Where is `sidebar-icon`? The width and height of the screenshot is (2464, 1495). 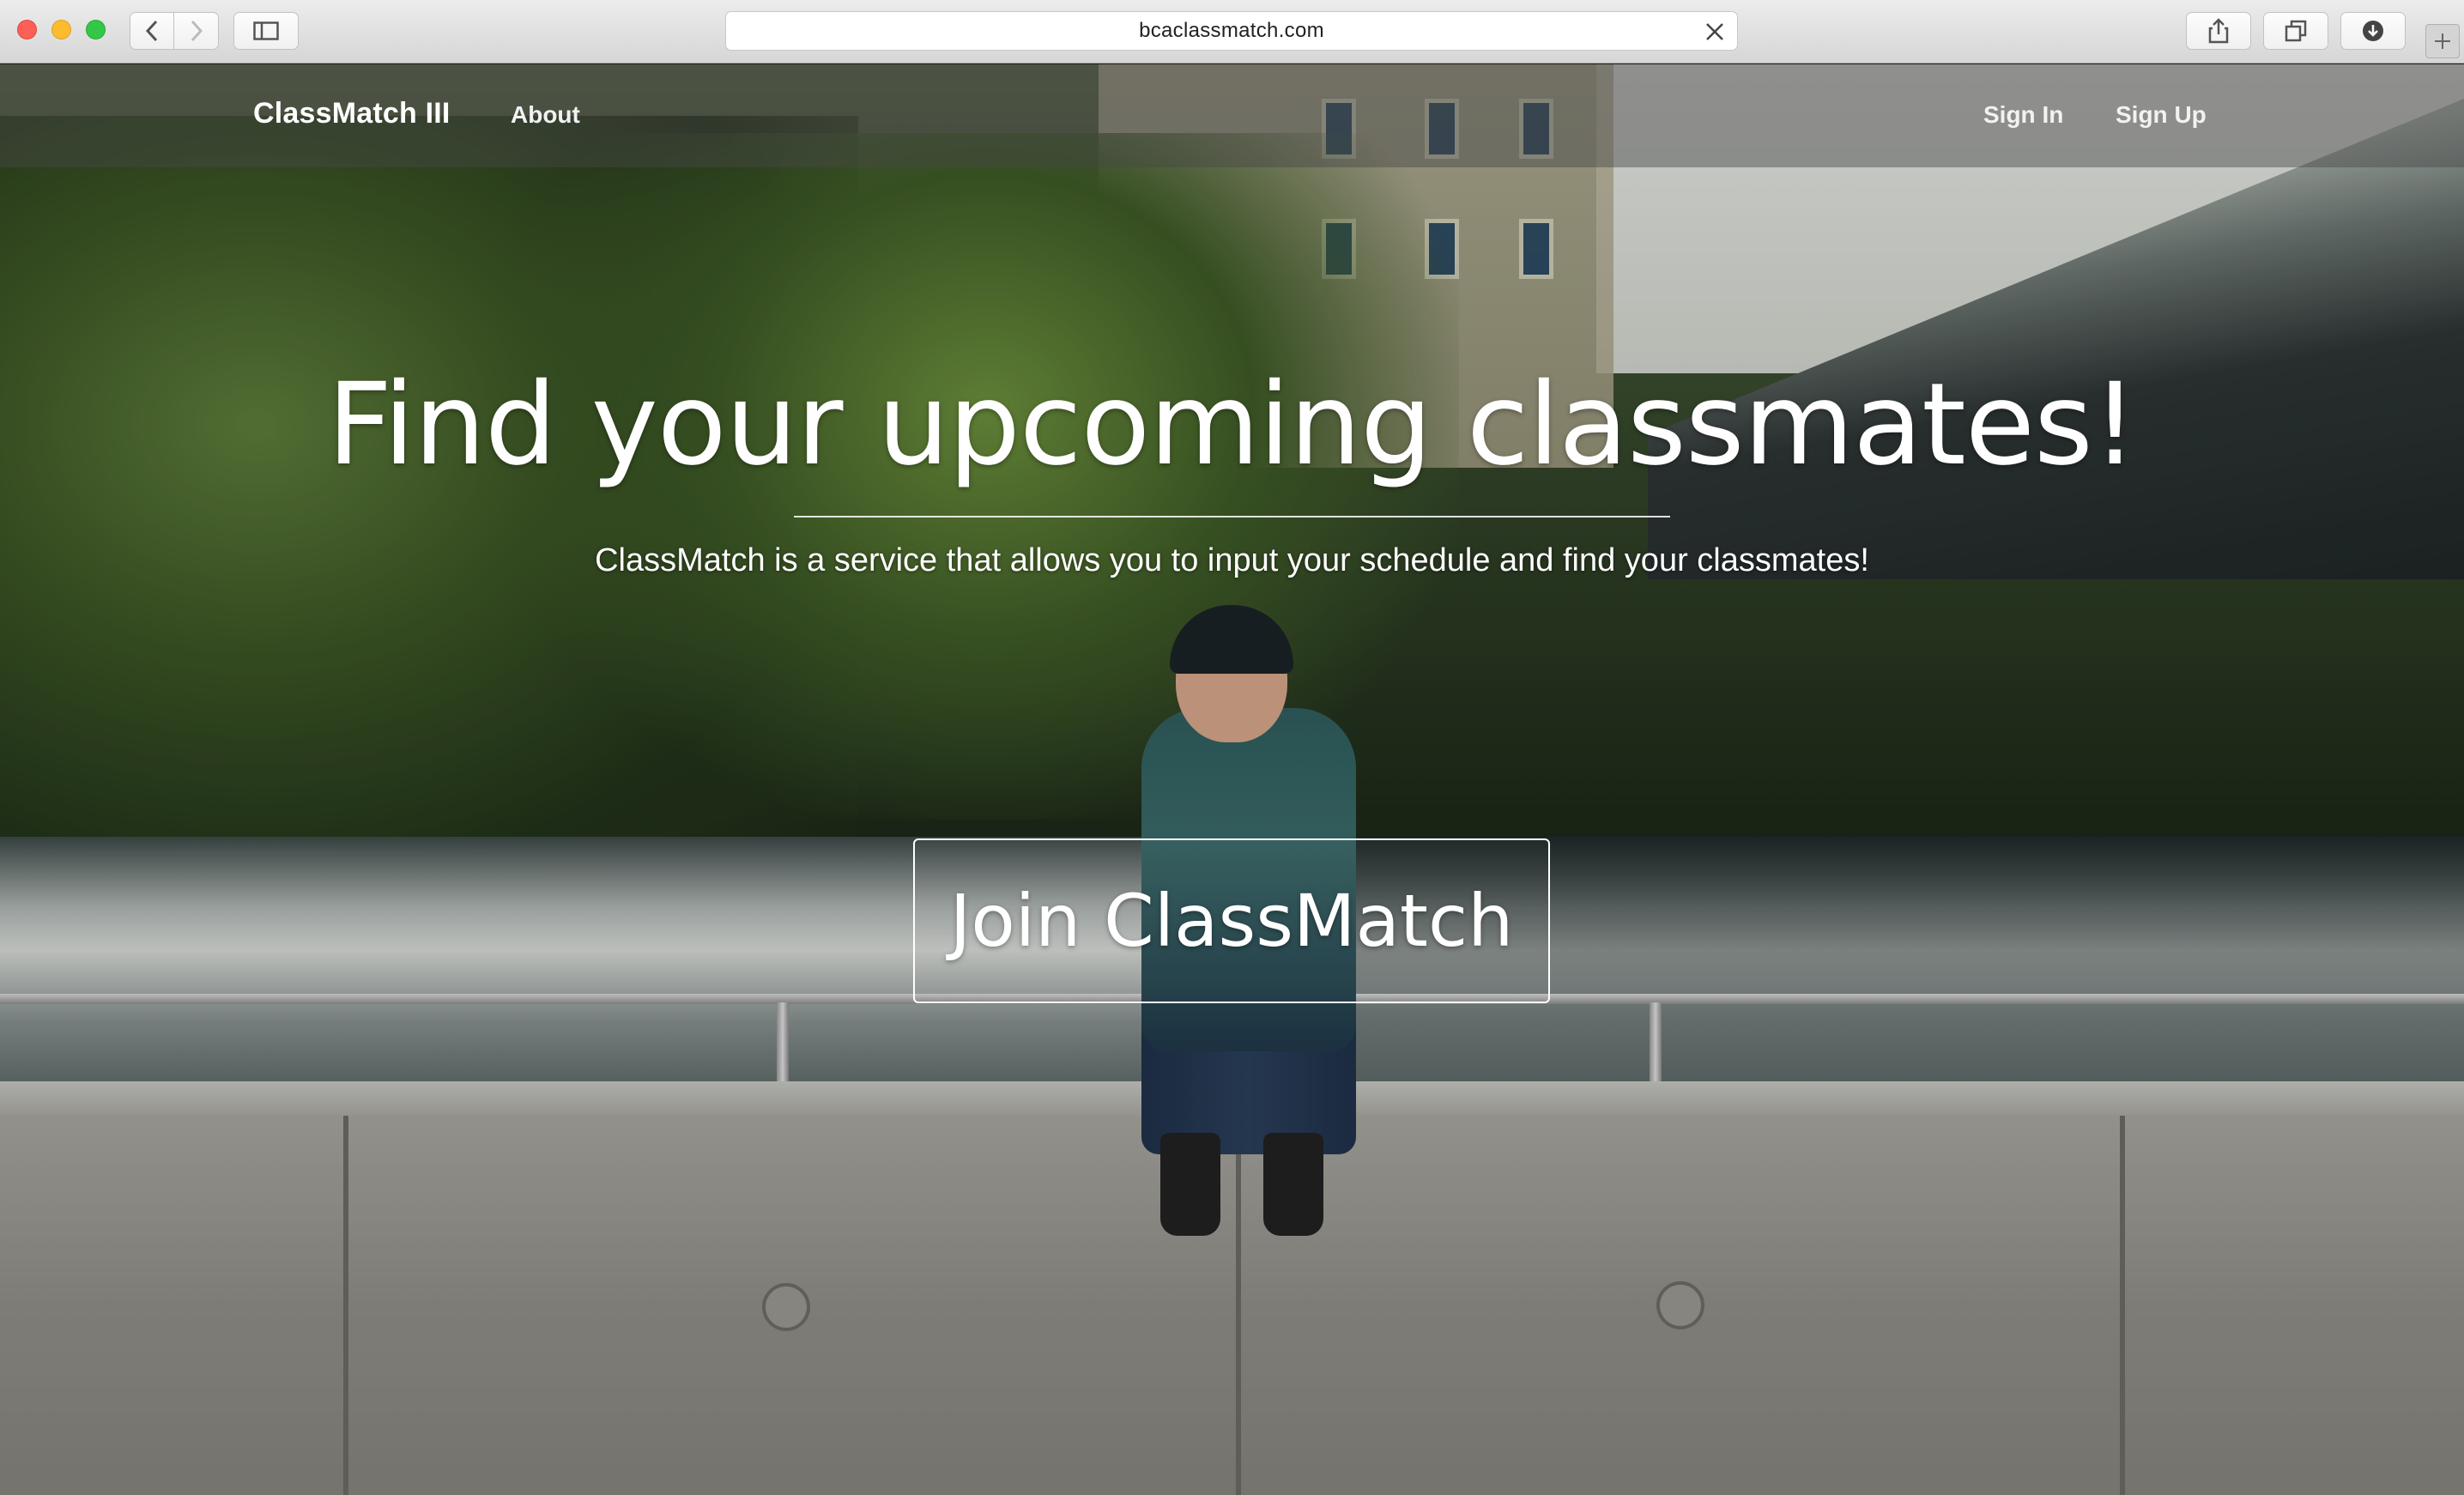
sidebar-icon is located at coordinates (266, 30).